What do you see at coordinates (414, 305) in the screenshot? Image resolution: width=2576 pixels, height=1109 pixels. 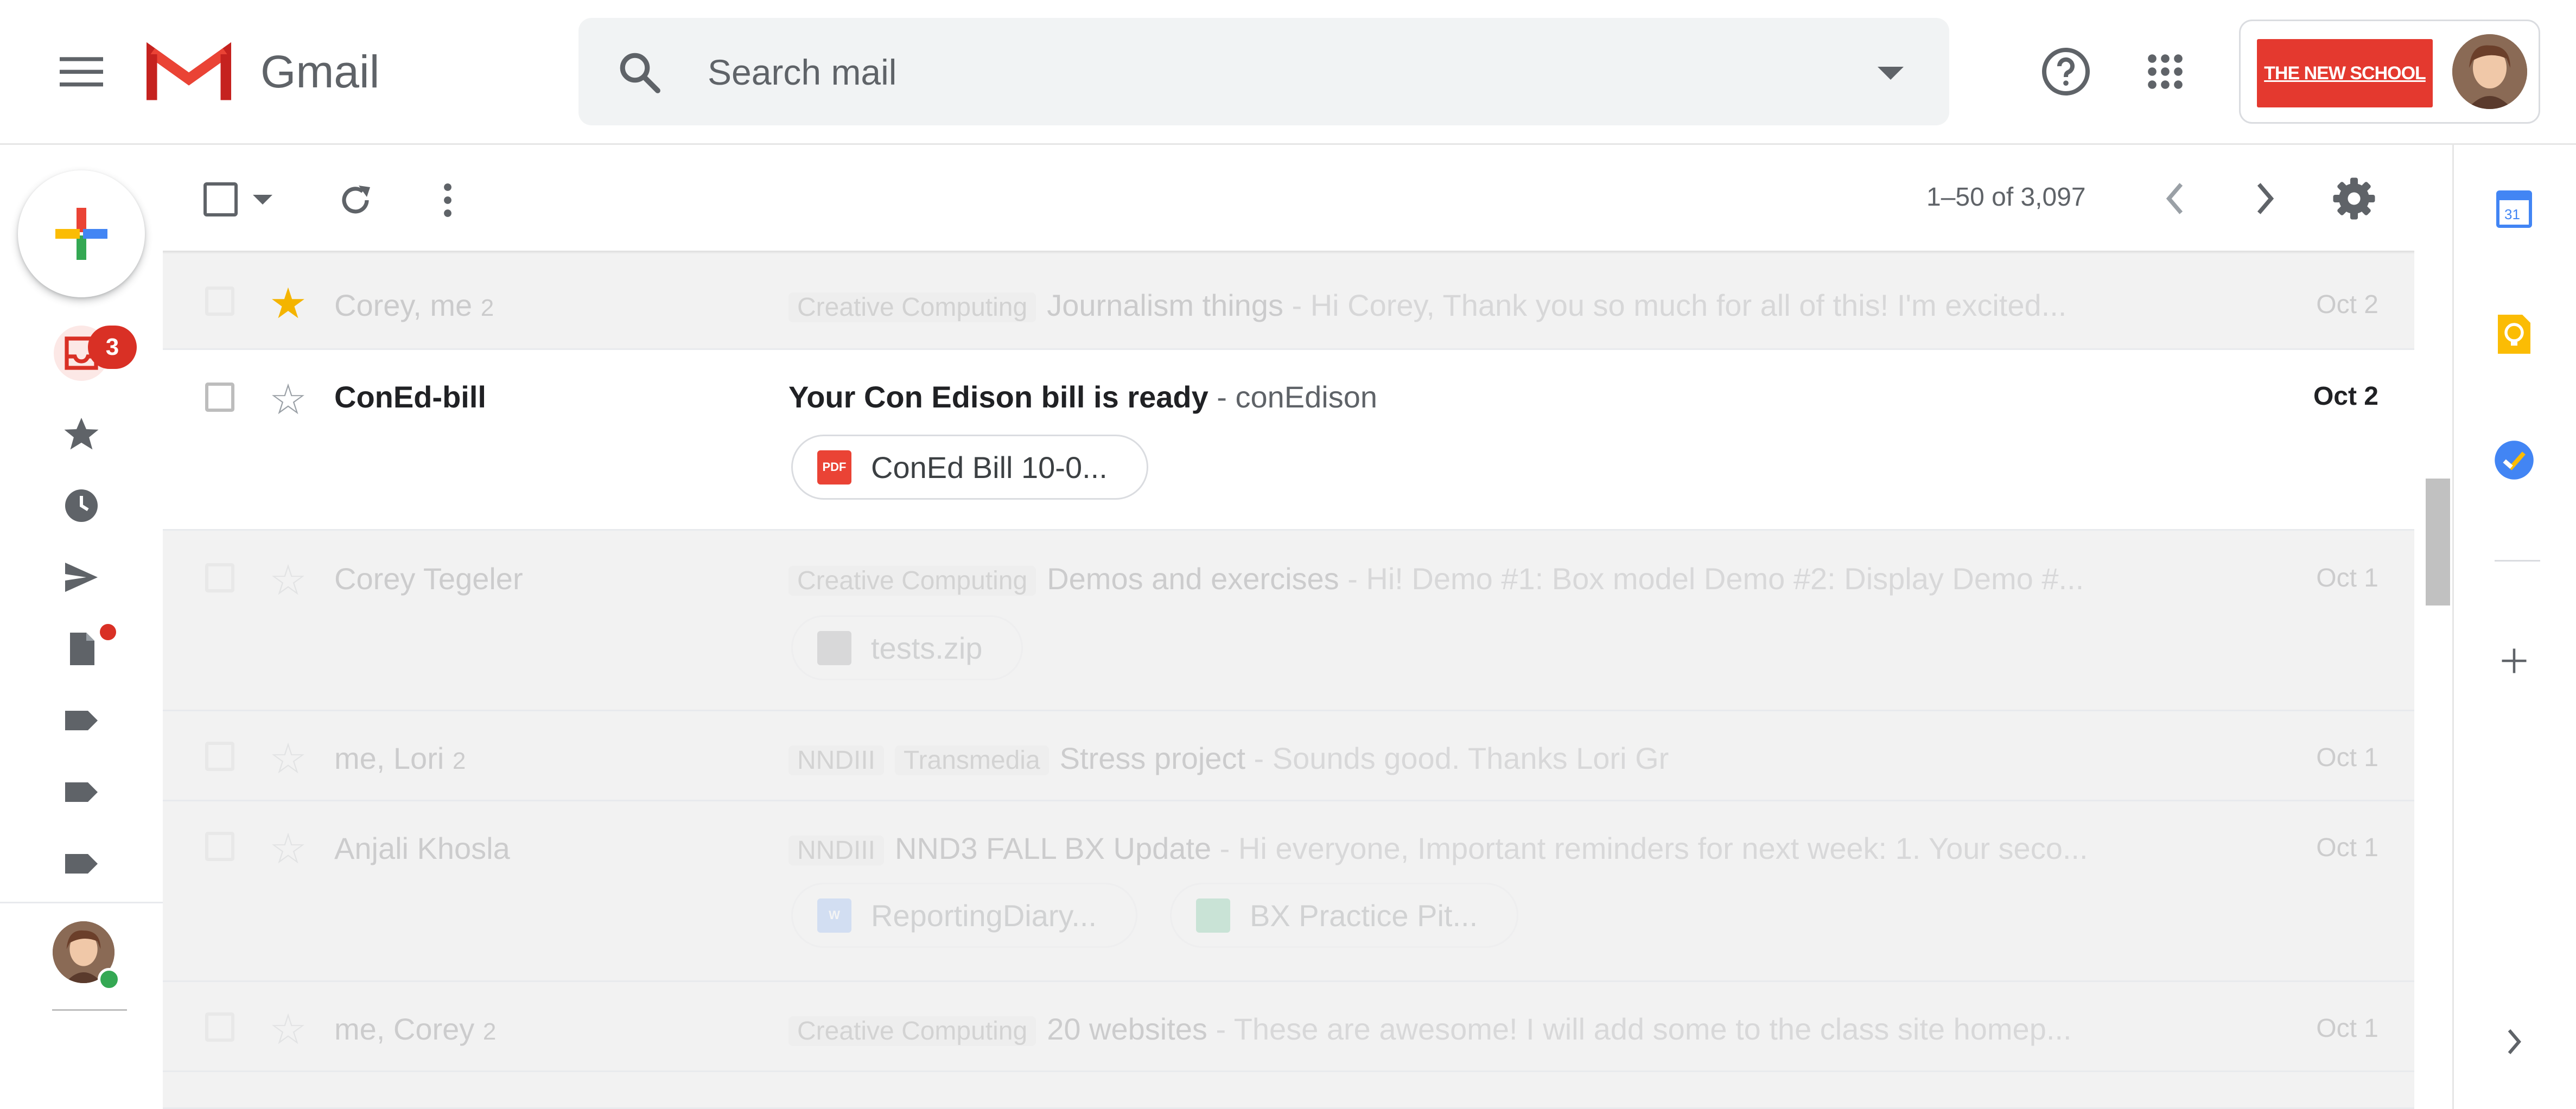 I see `email-sender: Corey, me 2` at bounding box center [414, 305].